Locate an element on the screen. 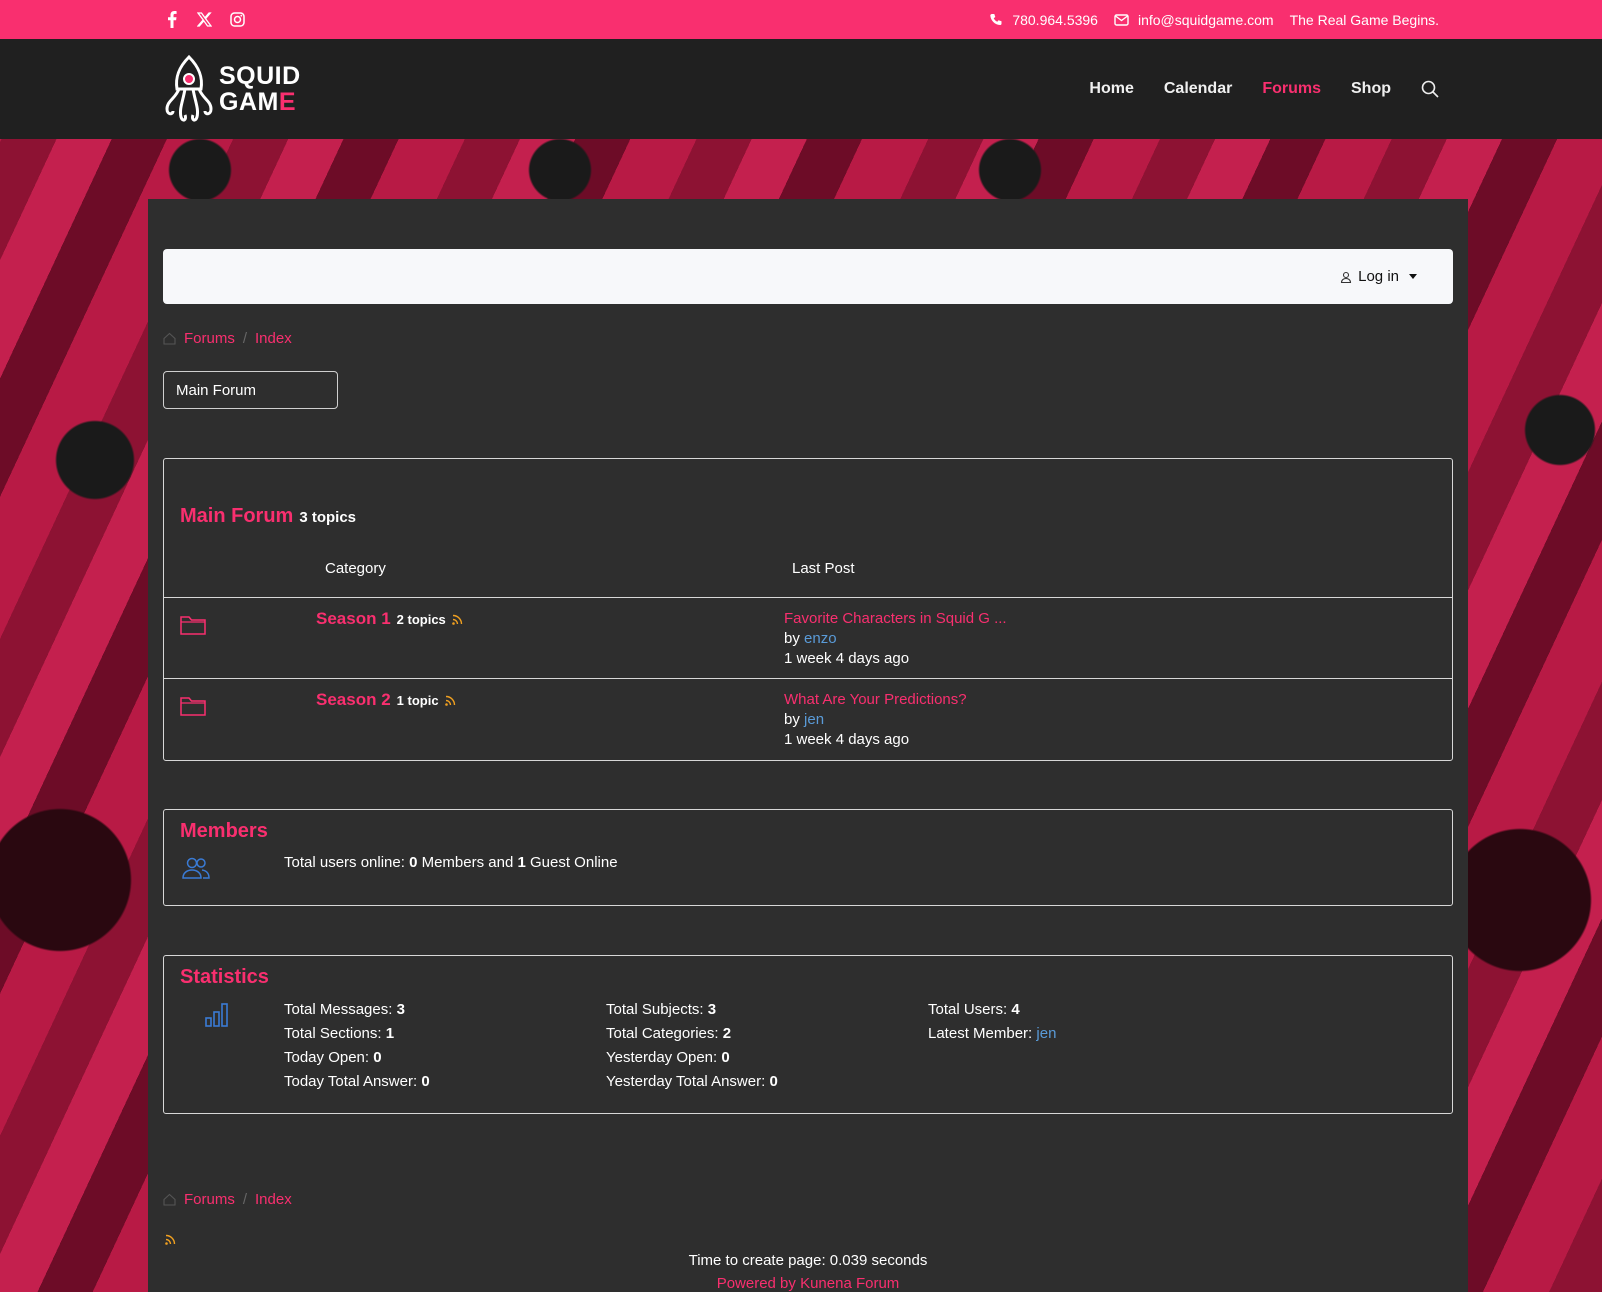  tagline: The Real Game Begins. is located at coordinates (1364, 19).